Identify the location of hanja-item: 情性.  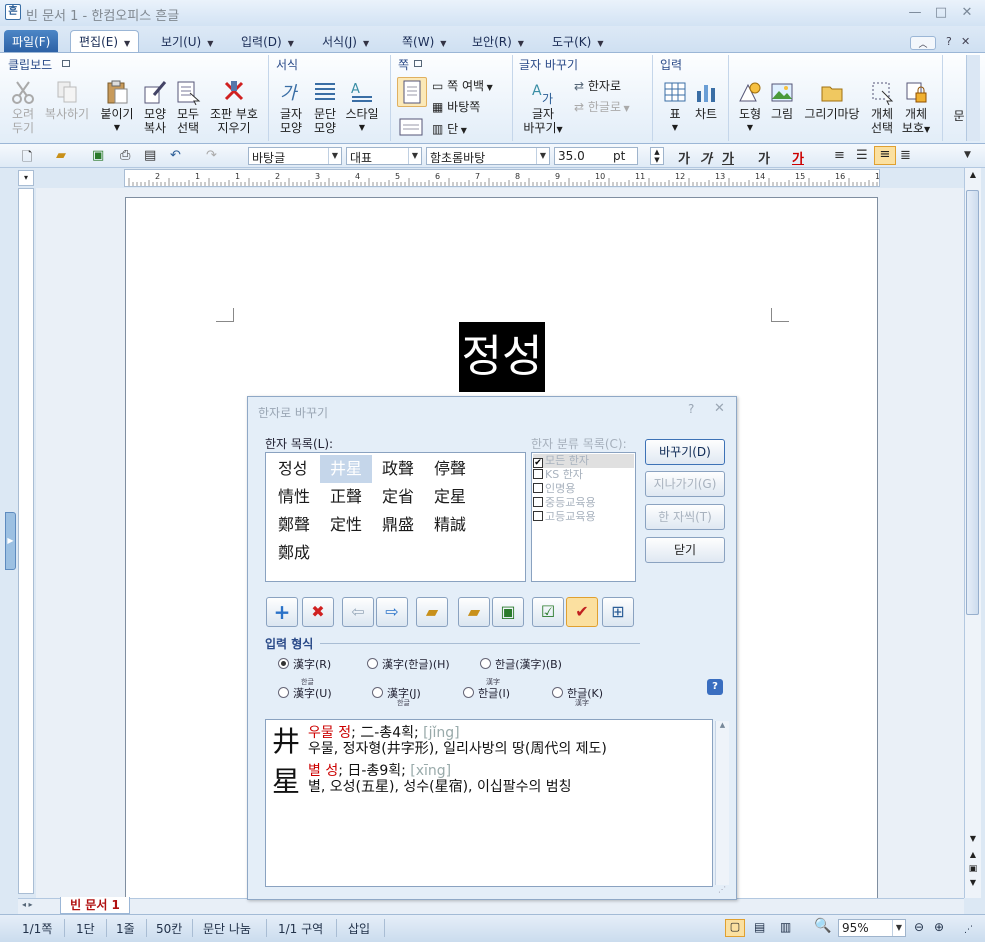
(294, 497).